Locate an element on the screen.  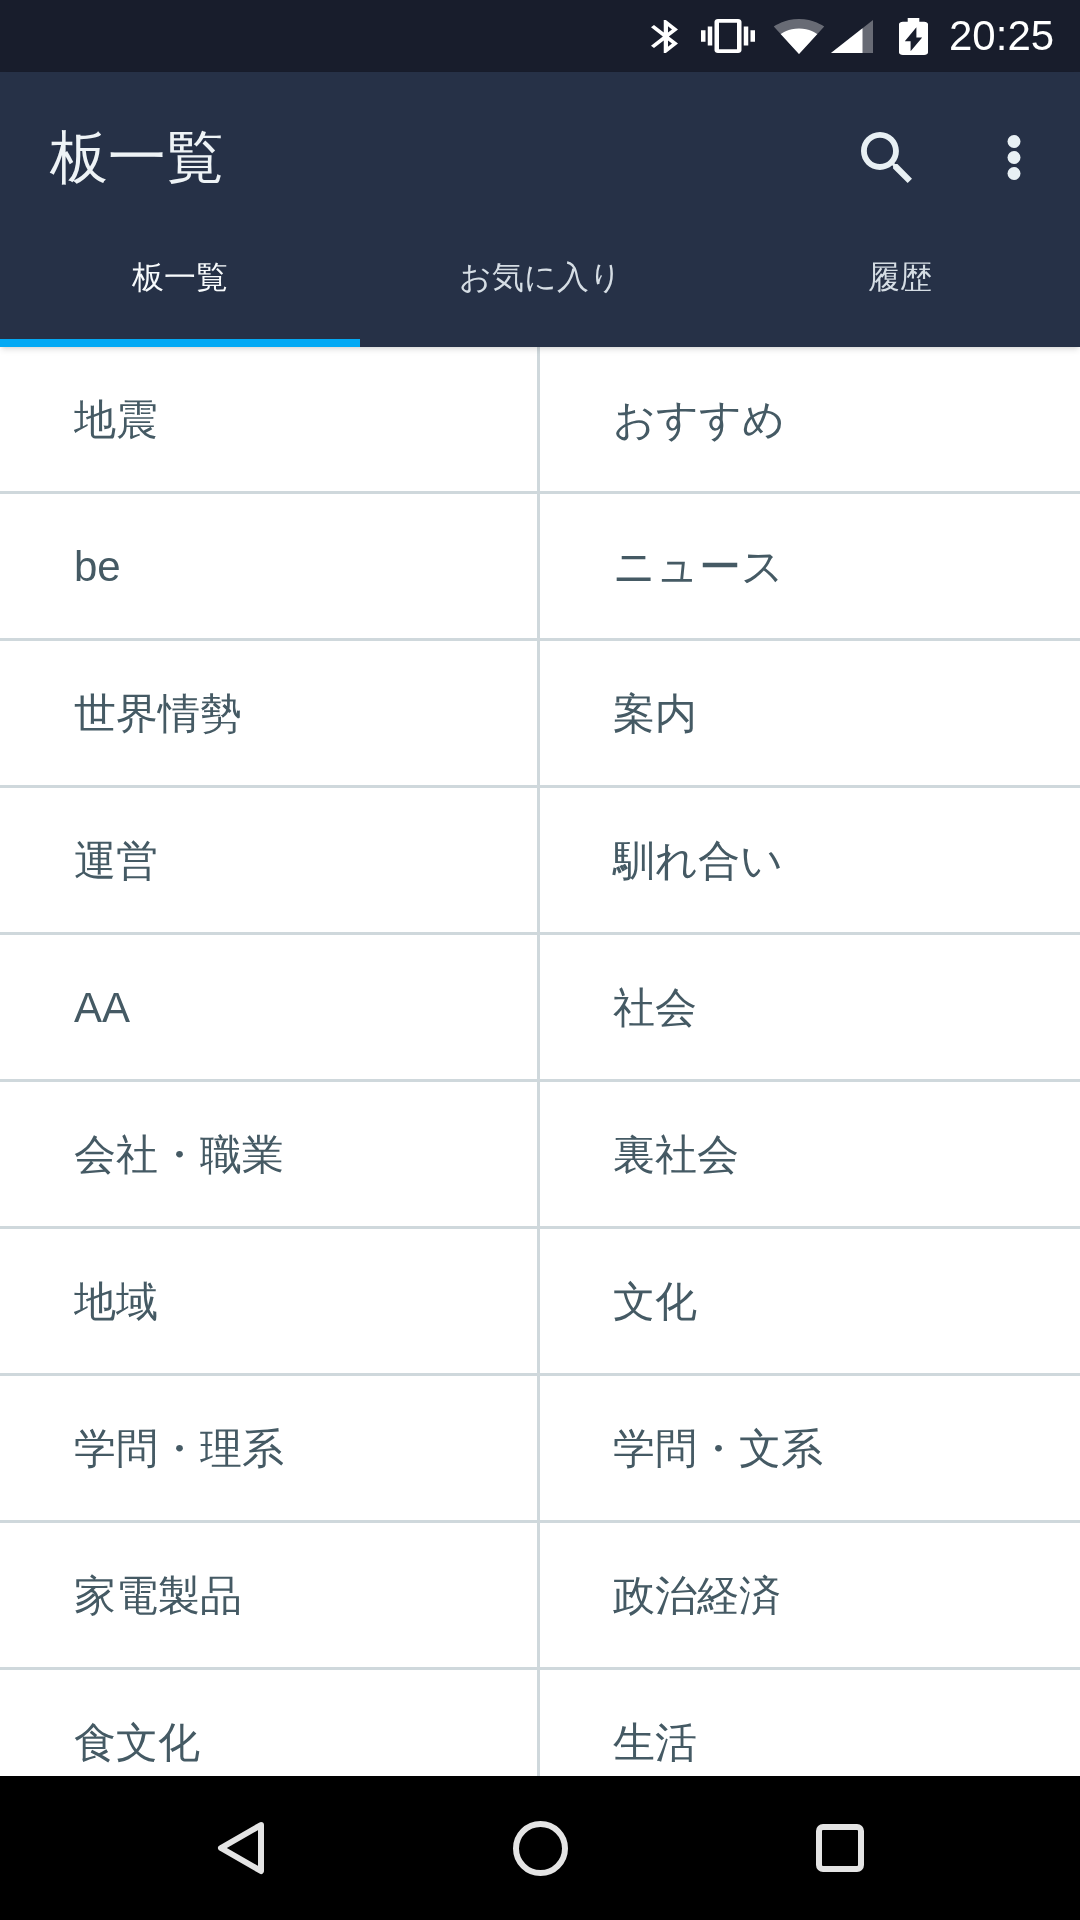
board-item: 会社・職業 is located at coordinates (270, 1155).